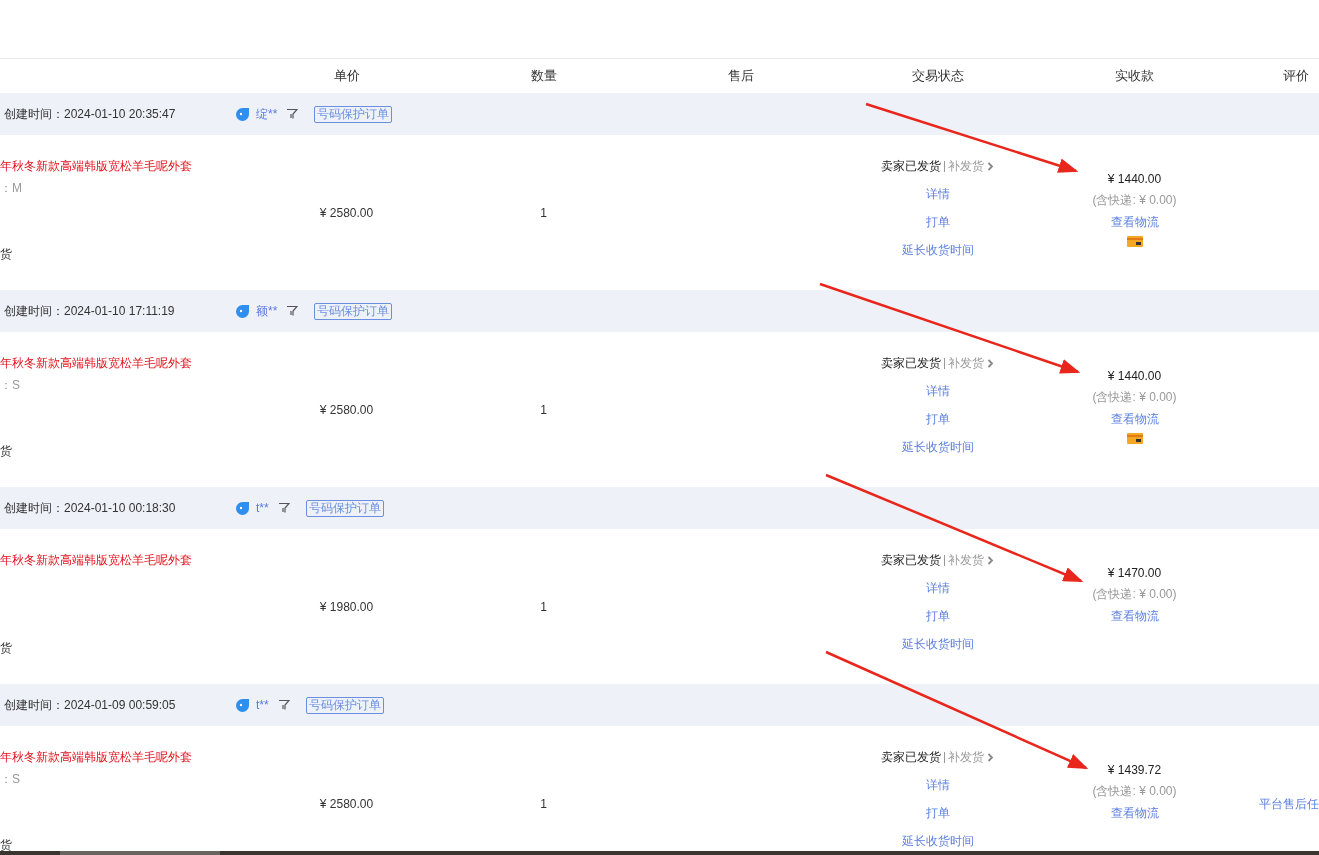 This screenshot has width=1319, height=855. What do you see at coordinates (740, 76) in the screenshot?
I see `column-header: 售后` at bounding box center [740, 76].